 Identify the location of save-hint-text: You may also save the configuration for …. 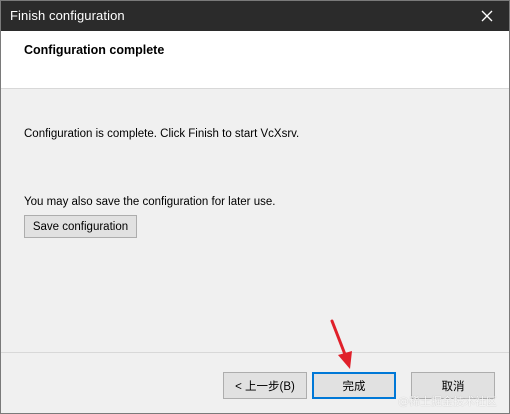
(150, 202).